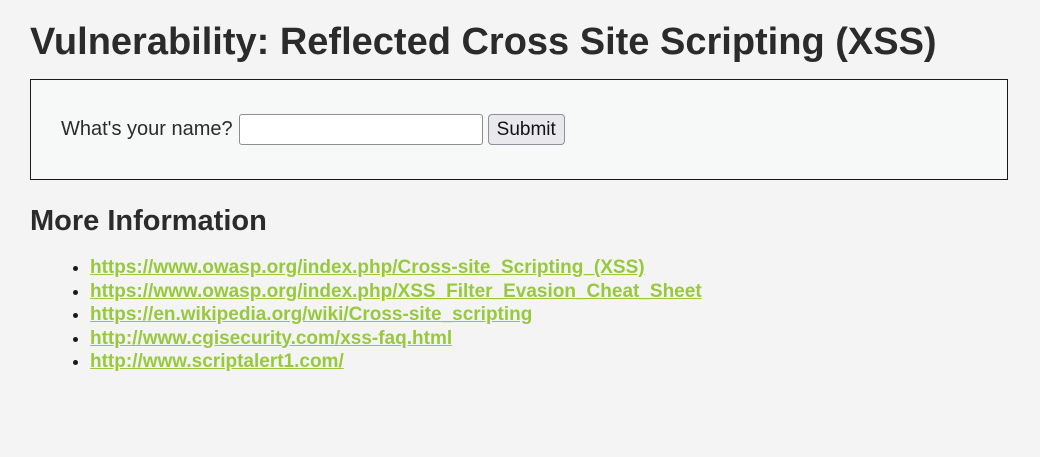 The width and height of the screenshot is (1040, 457). I want to click on more-information-heading: More Information, so click(148, 221).